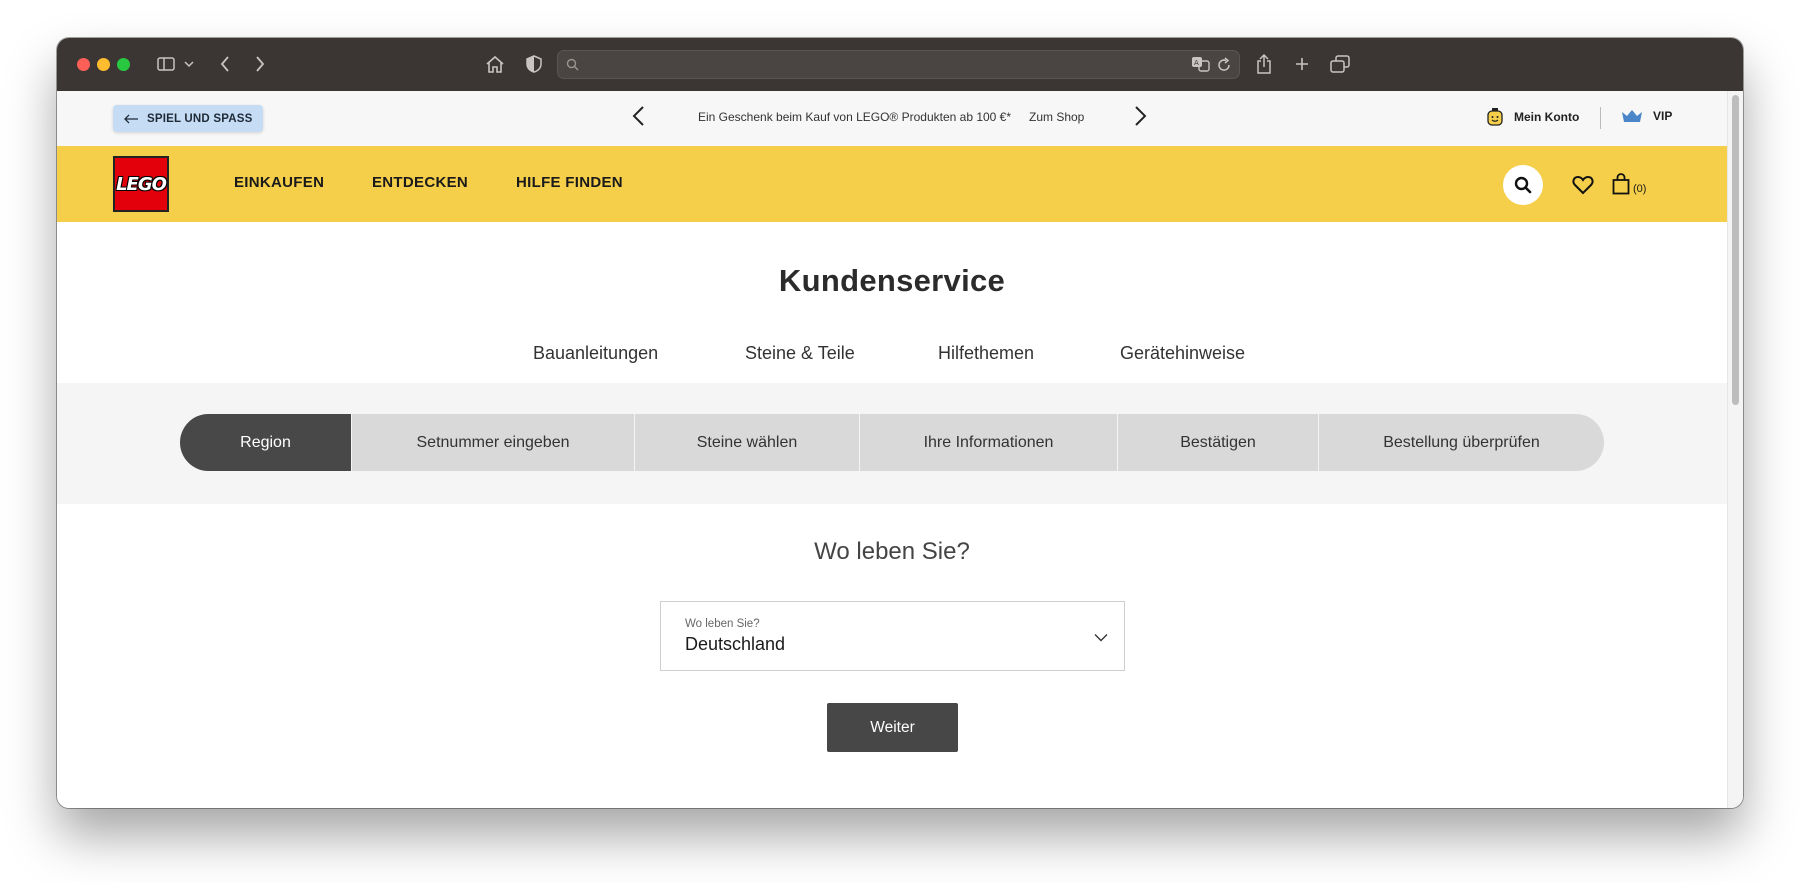 Image resolution: width=1800 pixels, height=883 pixels. I want to click on chevron-left-icon, so click(638, 116).